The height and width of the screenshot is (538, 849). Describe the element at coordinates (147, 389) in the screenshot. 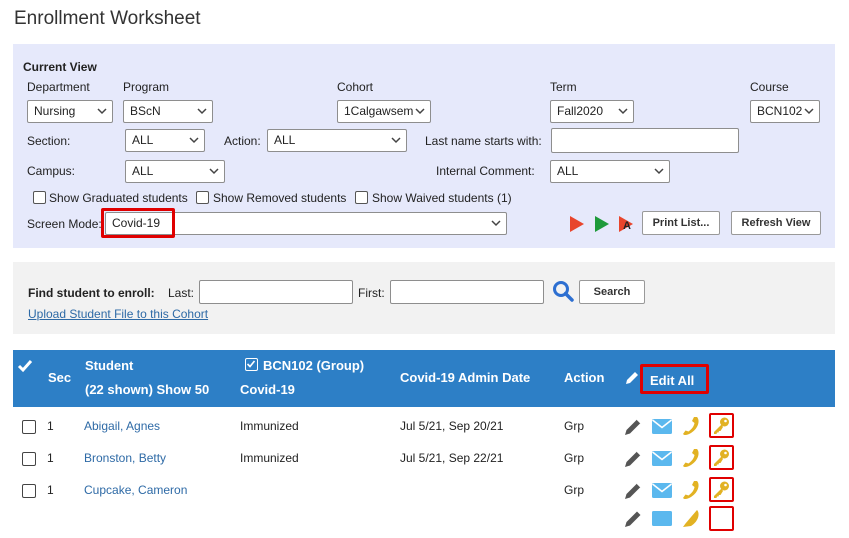

I see `header-shown-count: (22 shown) Show 50` at that location.